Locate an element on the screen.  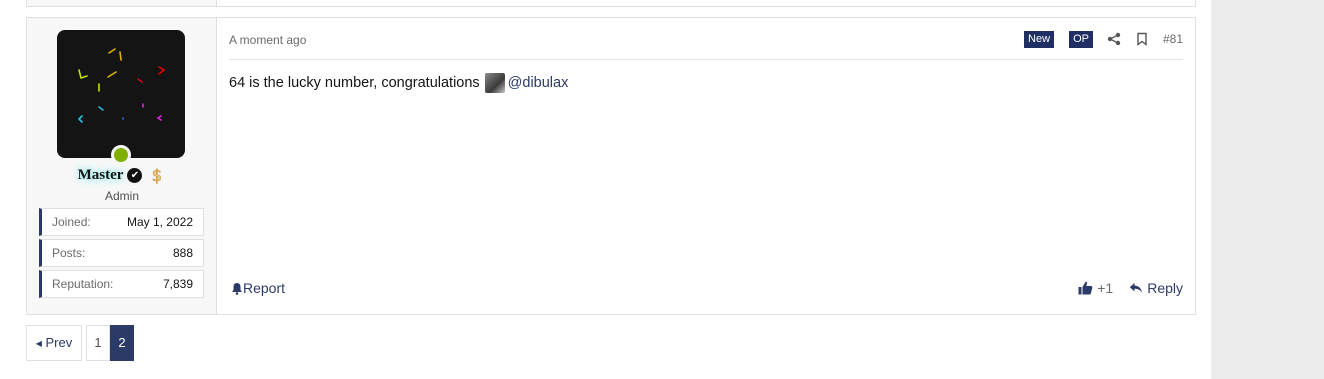
post-footer-actions: +1 Reply is located at coordinates (1130, 288).